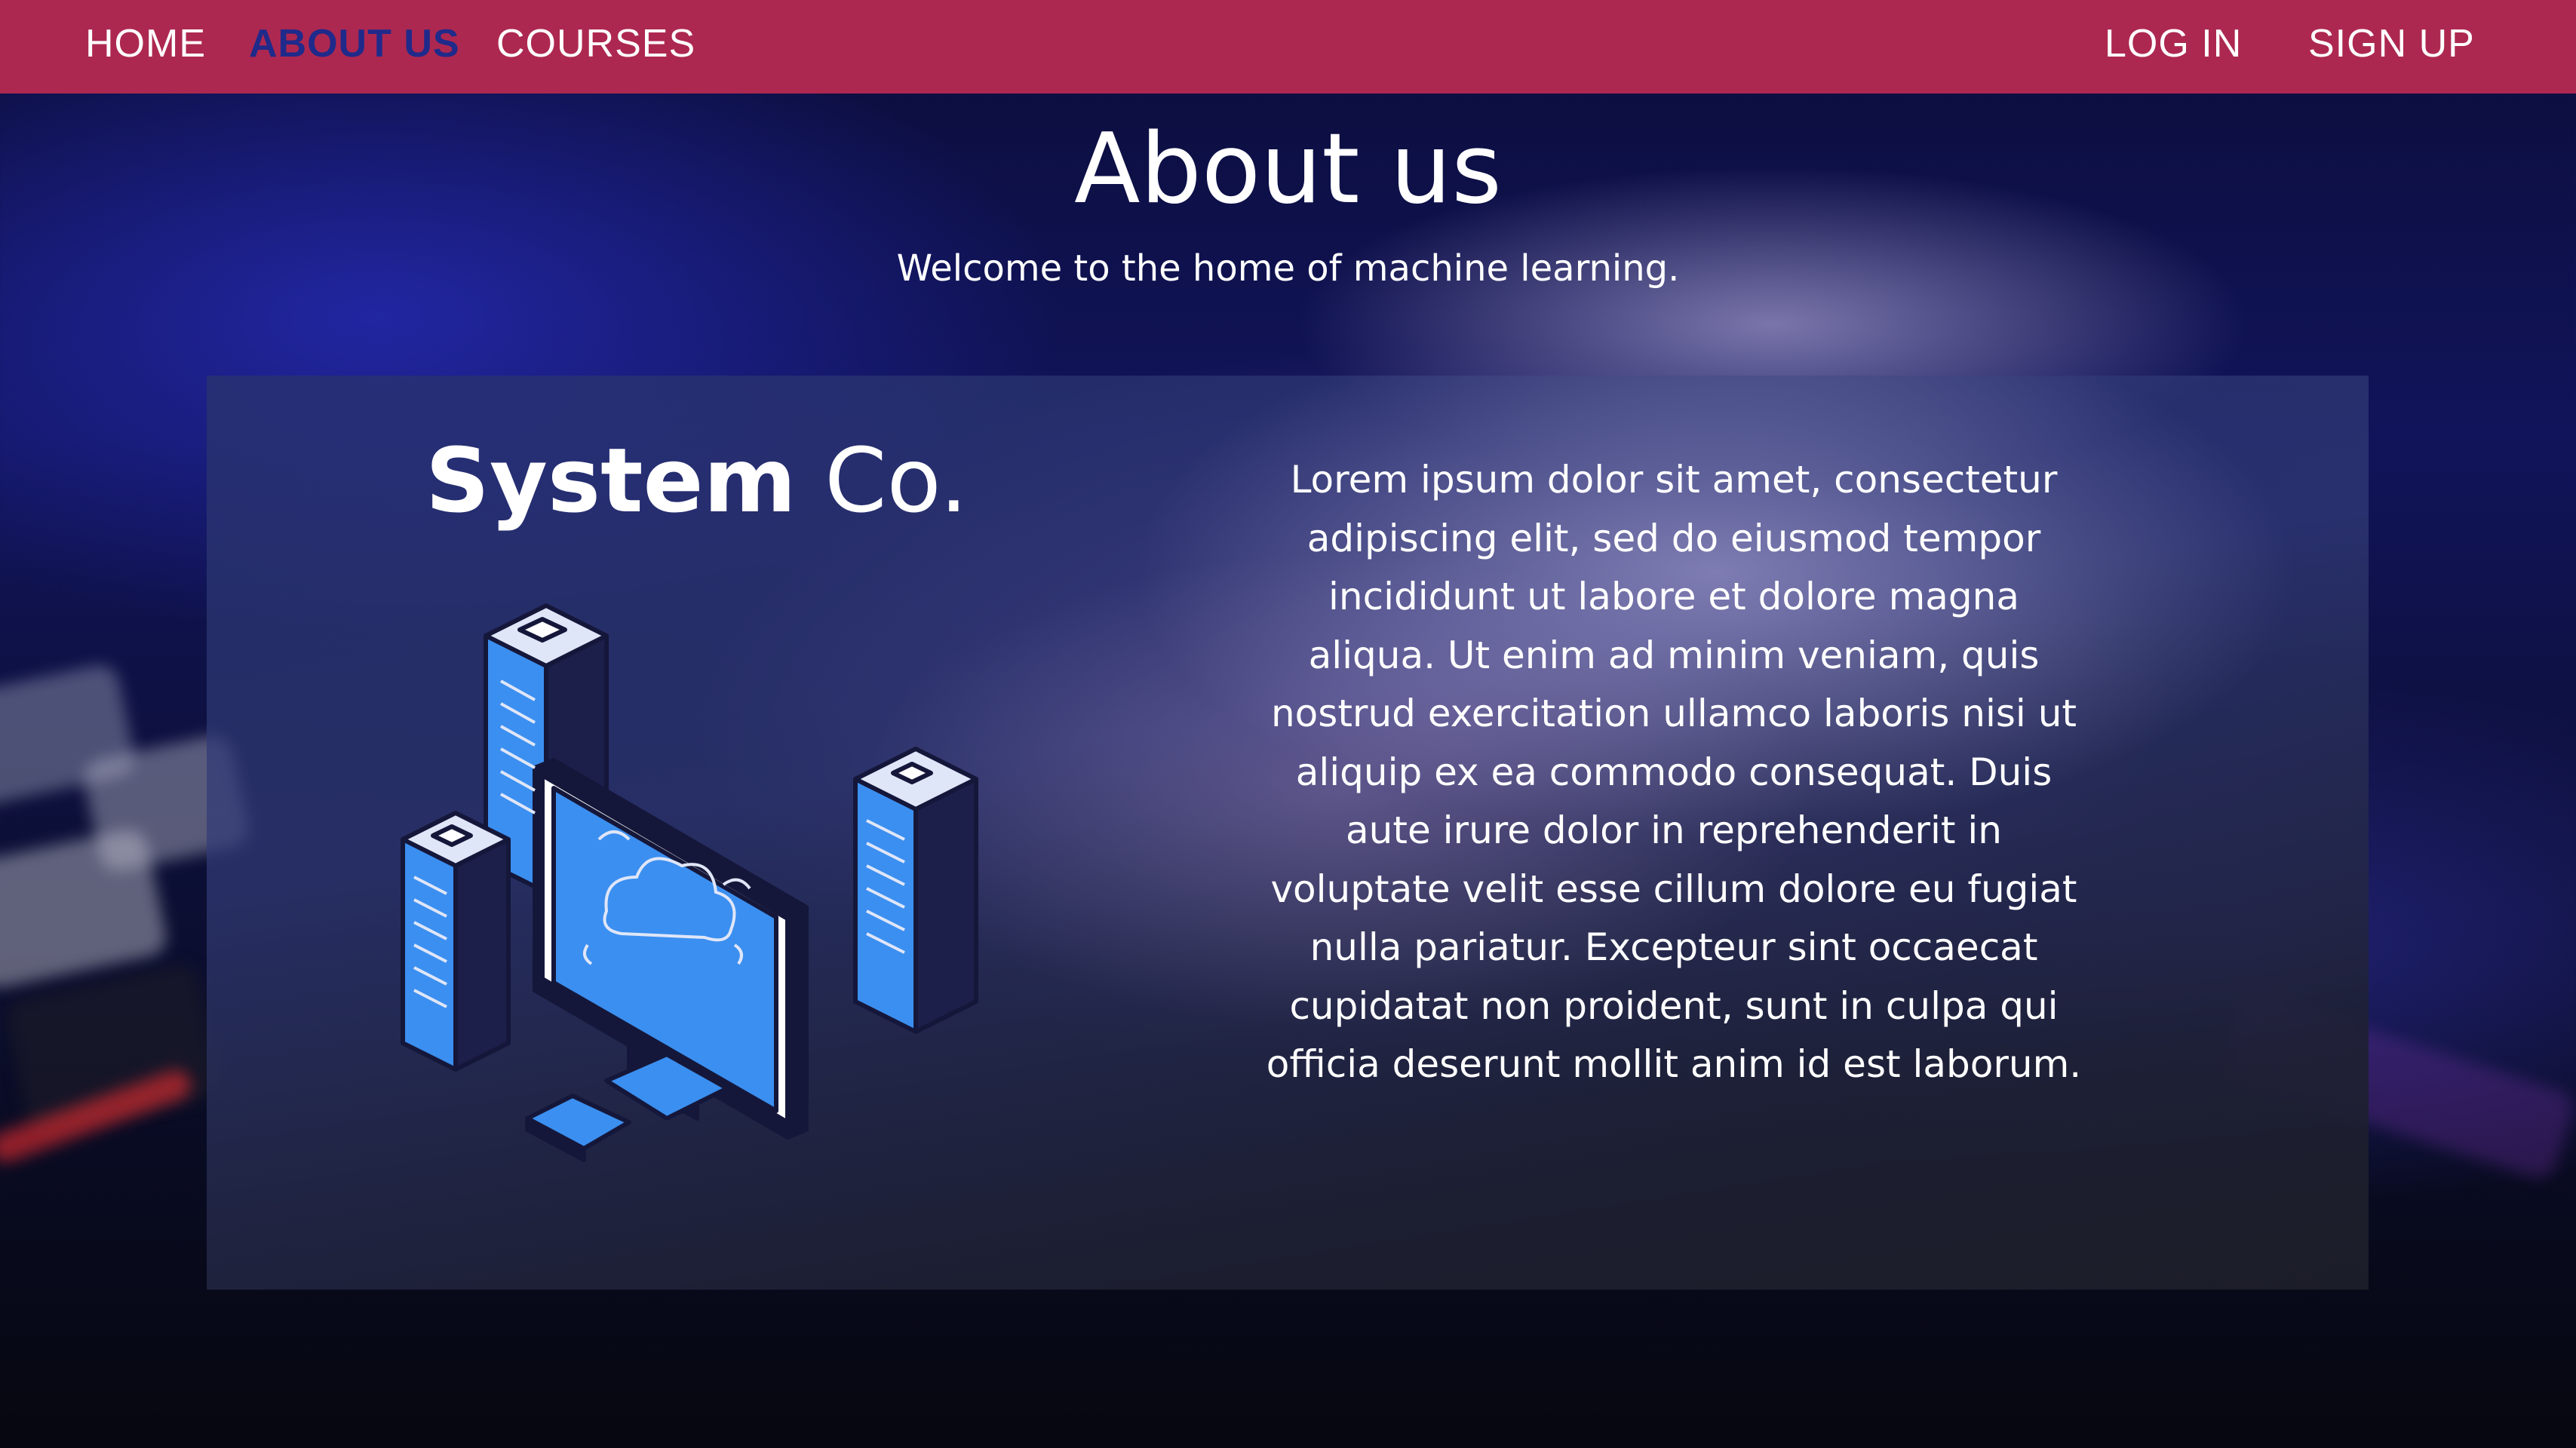  Describe the element at coordinates (2173, 43) in the screenshot. I see `nav-log-in-link: LOG IN` at that location.